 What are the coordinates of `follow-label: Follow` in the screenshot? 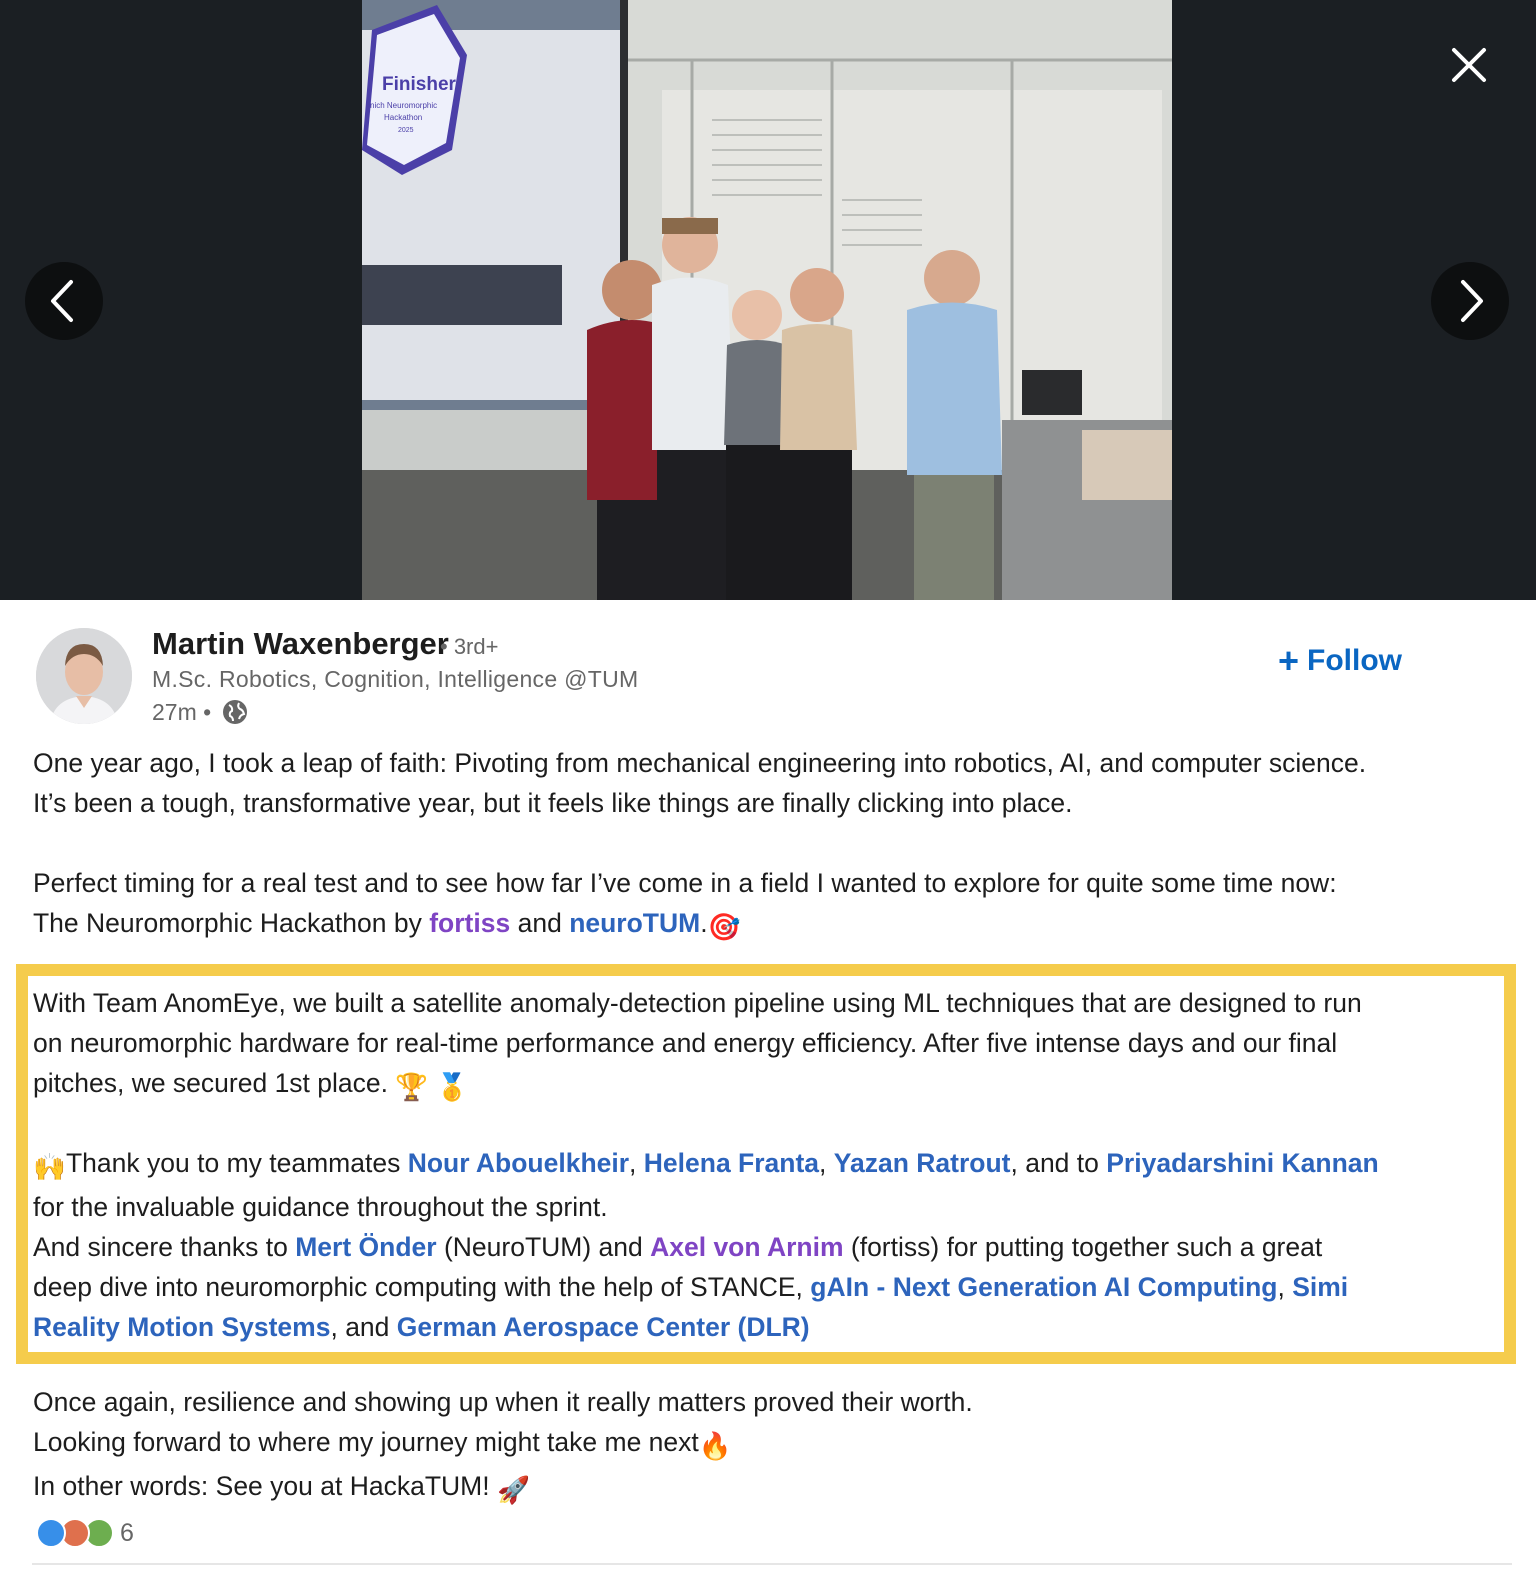 It's located at (1355, 660).